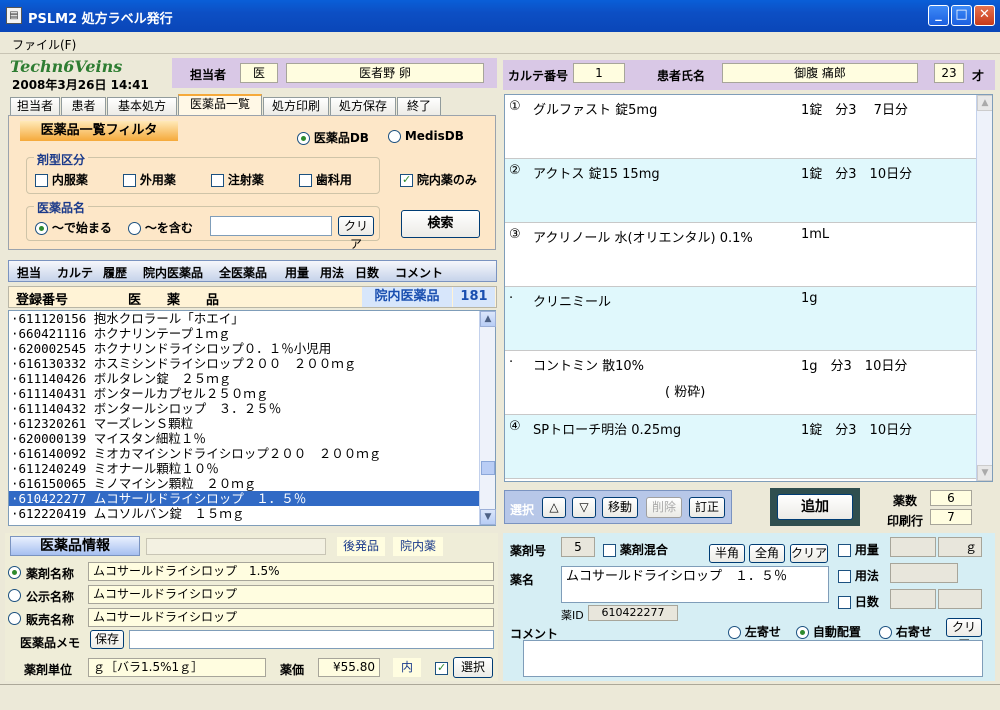  Describe the element at coordinates (740, 255) in the screenshot. I see `prescription-row: ③ アクリノール 水(オリエンタル) 0.1% 1mL` at that location.